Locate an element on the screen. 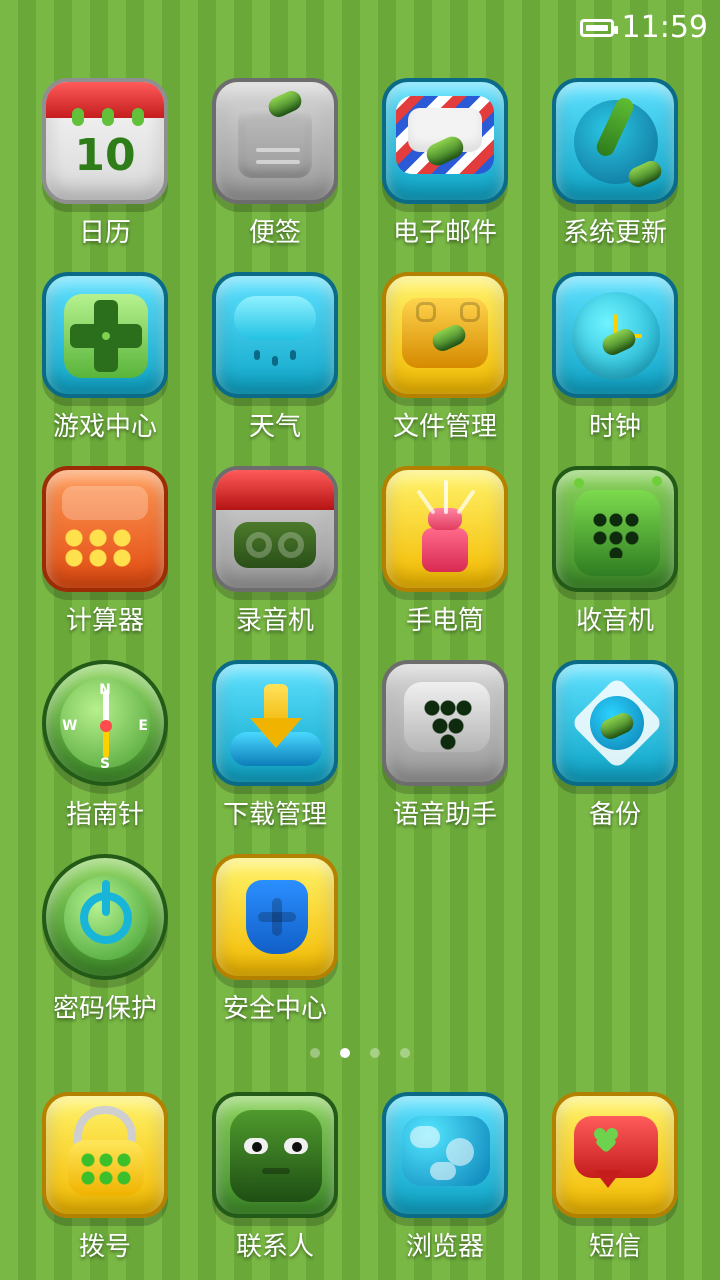  voice-assistant-icon is located at coordinates (445, 723).